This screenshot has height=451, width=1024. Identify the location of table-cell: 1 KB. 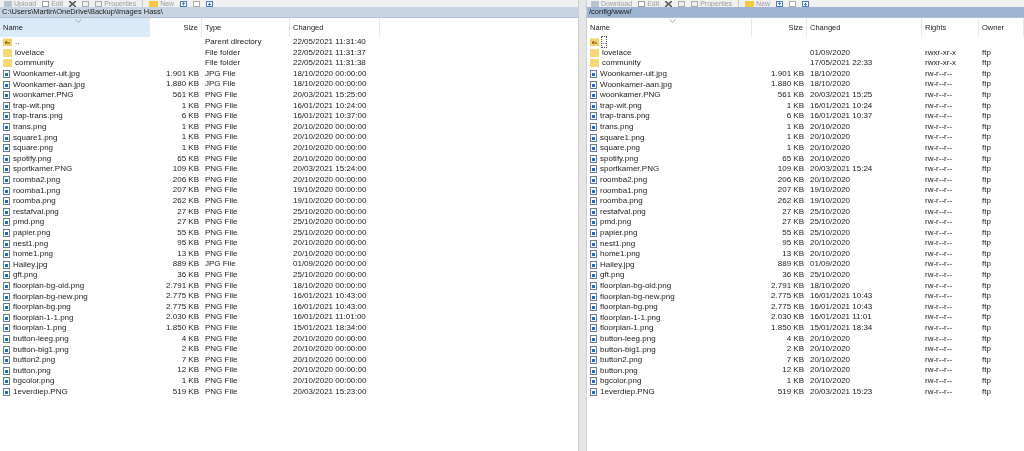
(190, 380).